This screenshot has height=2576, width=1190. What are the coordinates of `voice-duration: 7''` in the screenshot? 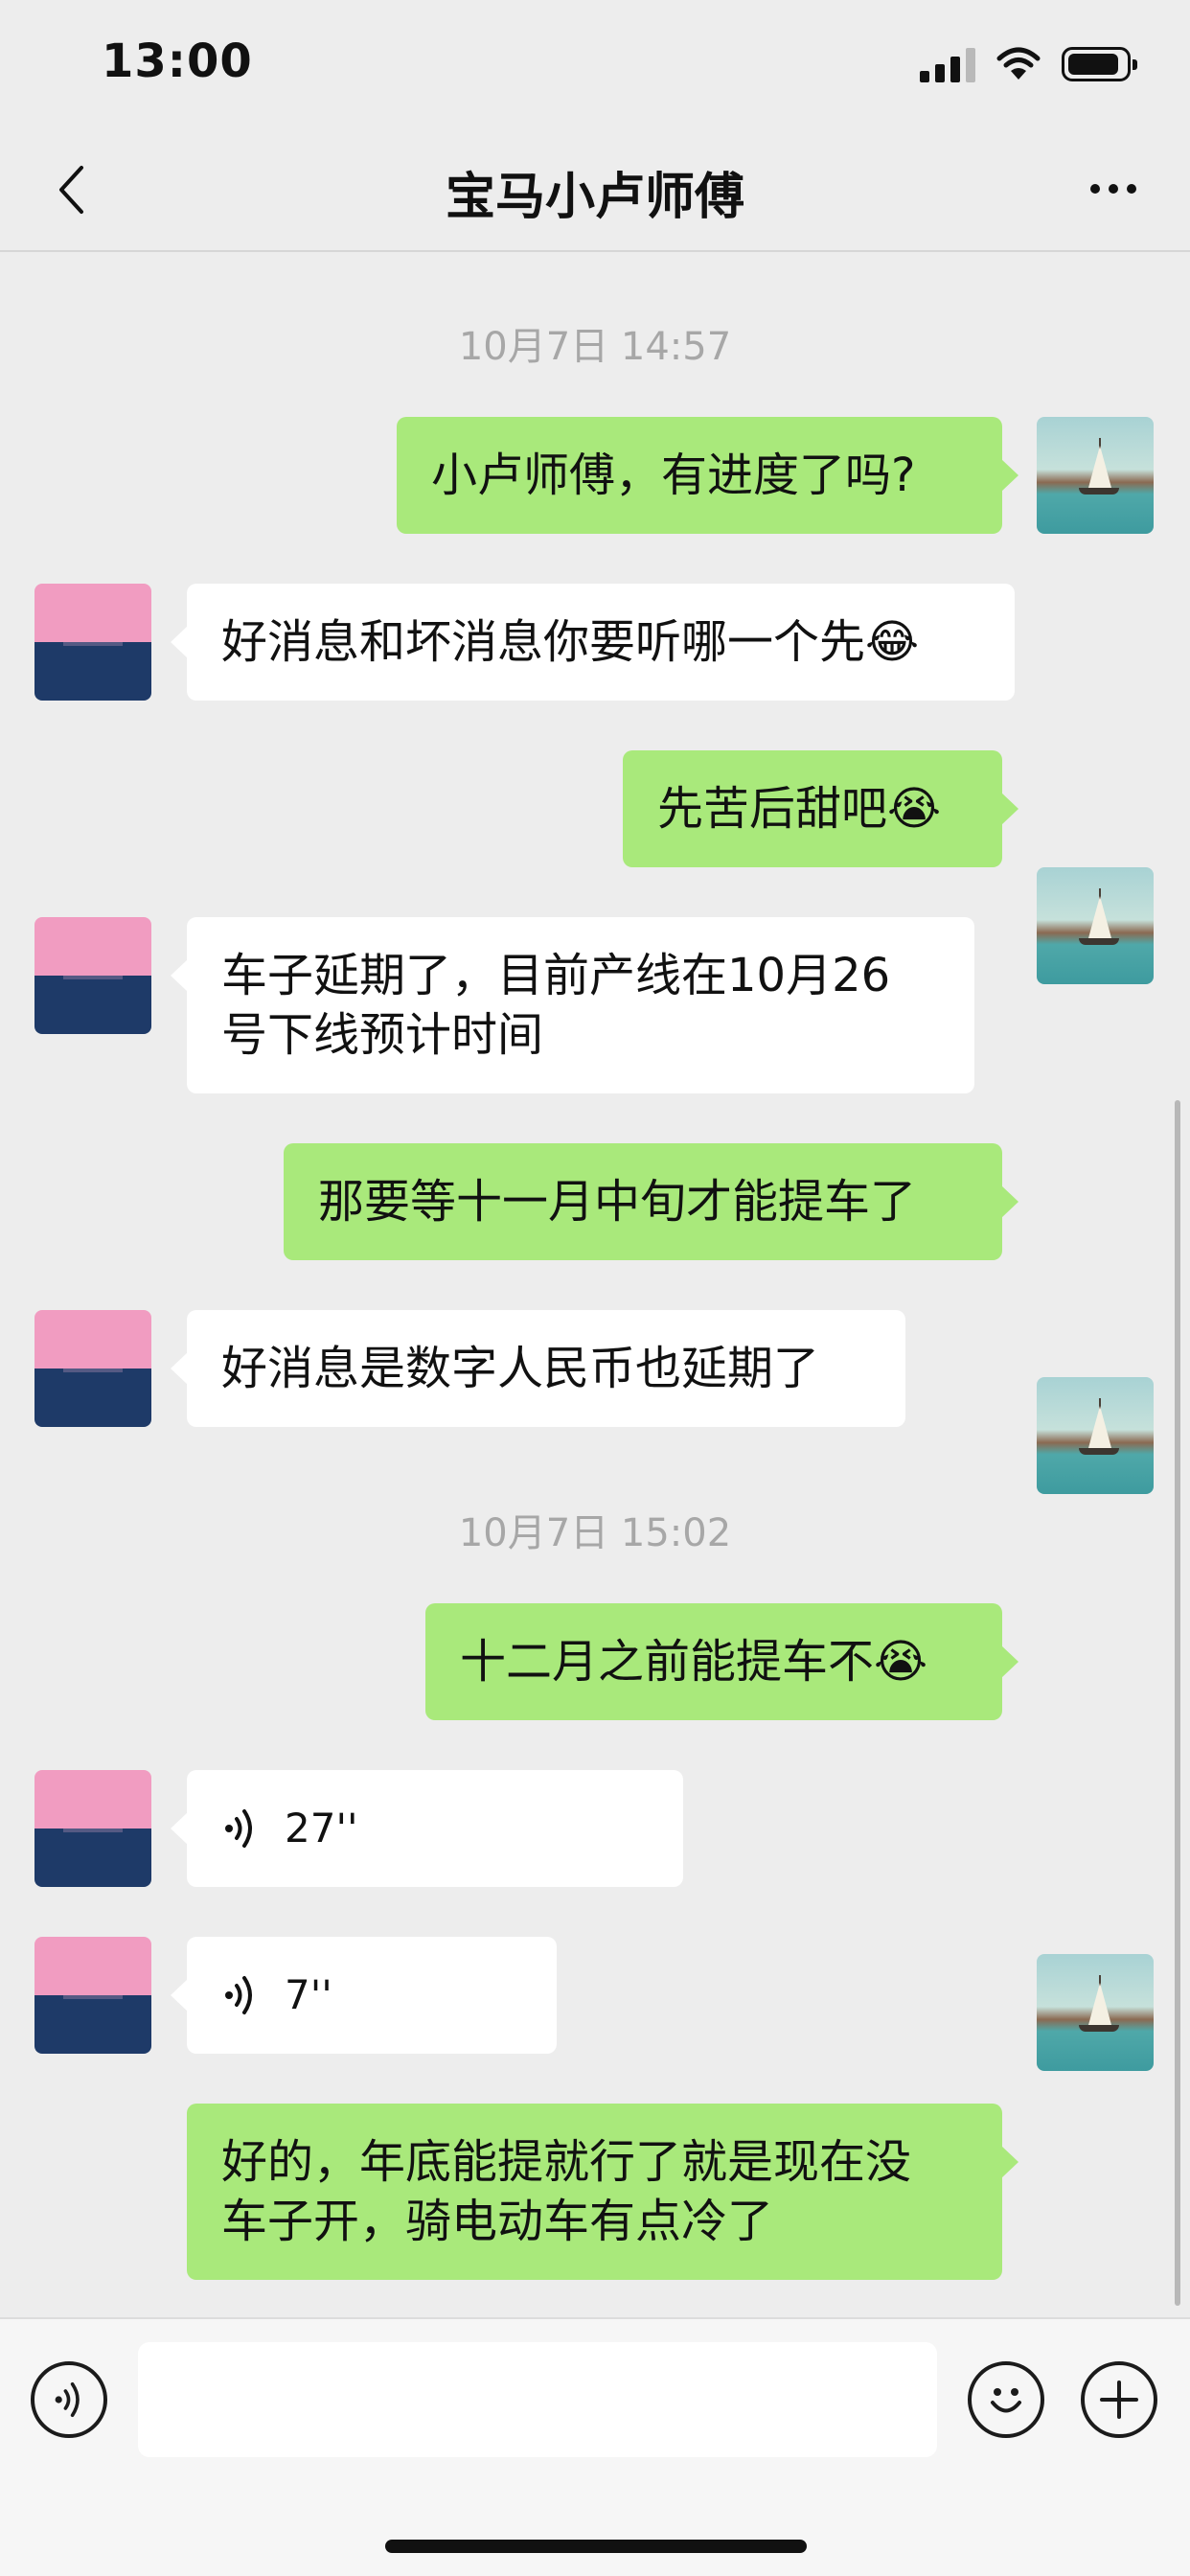 It's located at (309, 1995).